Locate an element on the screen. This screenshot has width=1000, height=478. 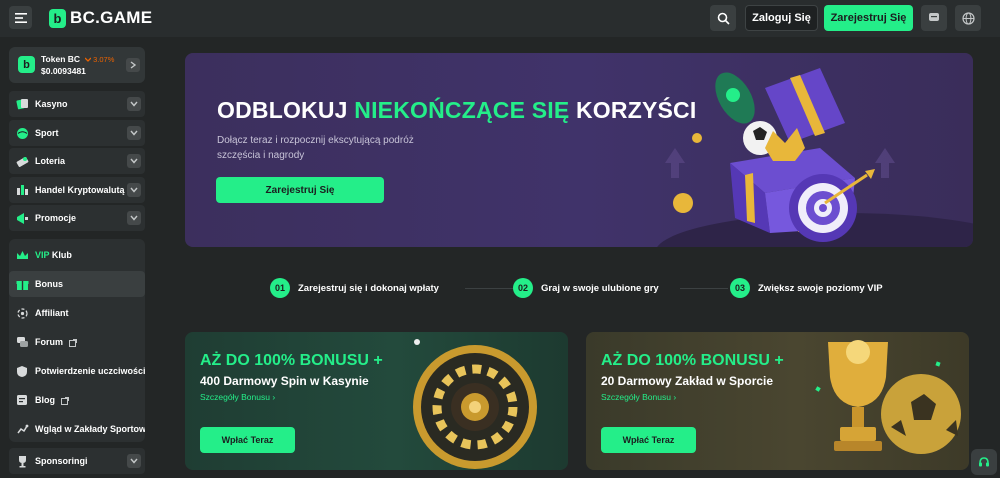
sidebar-item-label: Potwierdzenie uczciwości is located at coordinates (90, 371).